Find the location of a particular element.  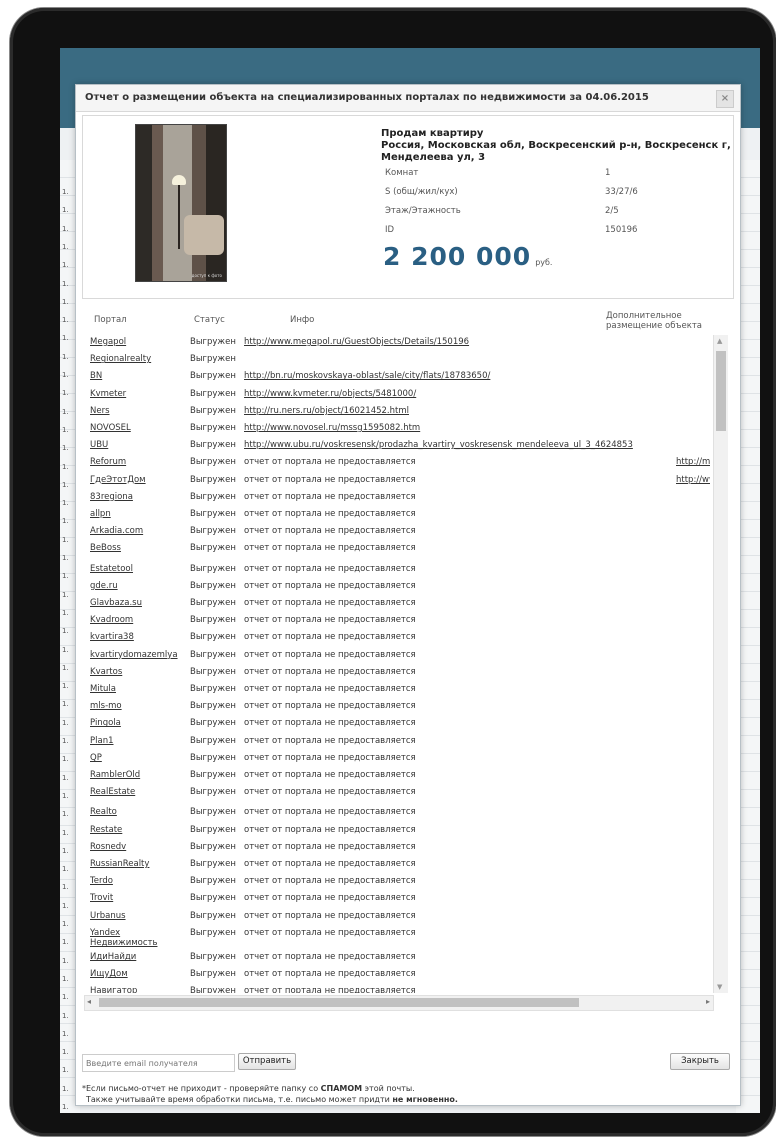

extra-link: http://ww is located at coordinates (693, 480).